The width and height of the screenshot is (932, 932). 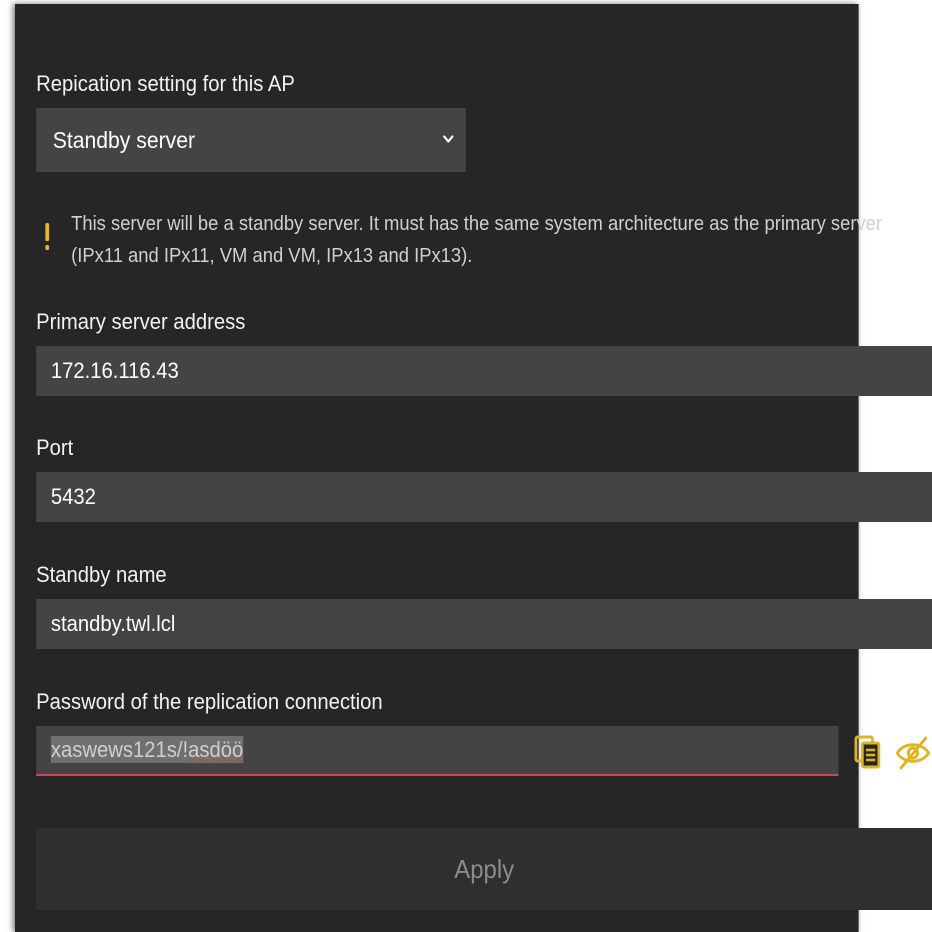 What do you see at coordinates (484, 624) in the screenshot?
I see `standby-name-input: standby.twl.lcl` at bounding box center [484, 624].